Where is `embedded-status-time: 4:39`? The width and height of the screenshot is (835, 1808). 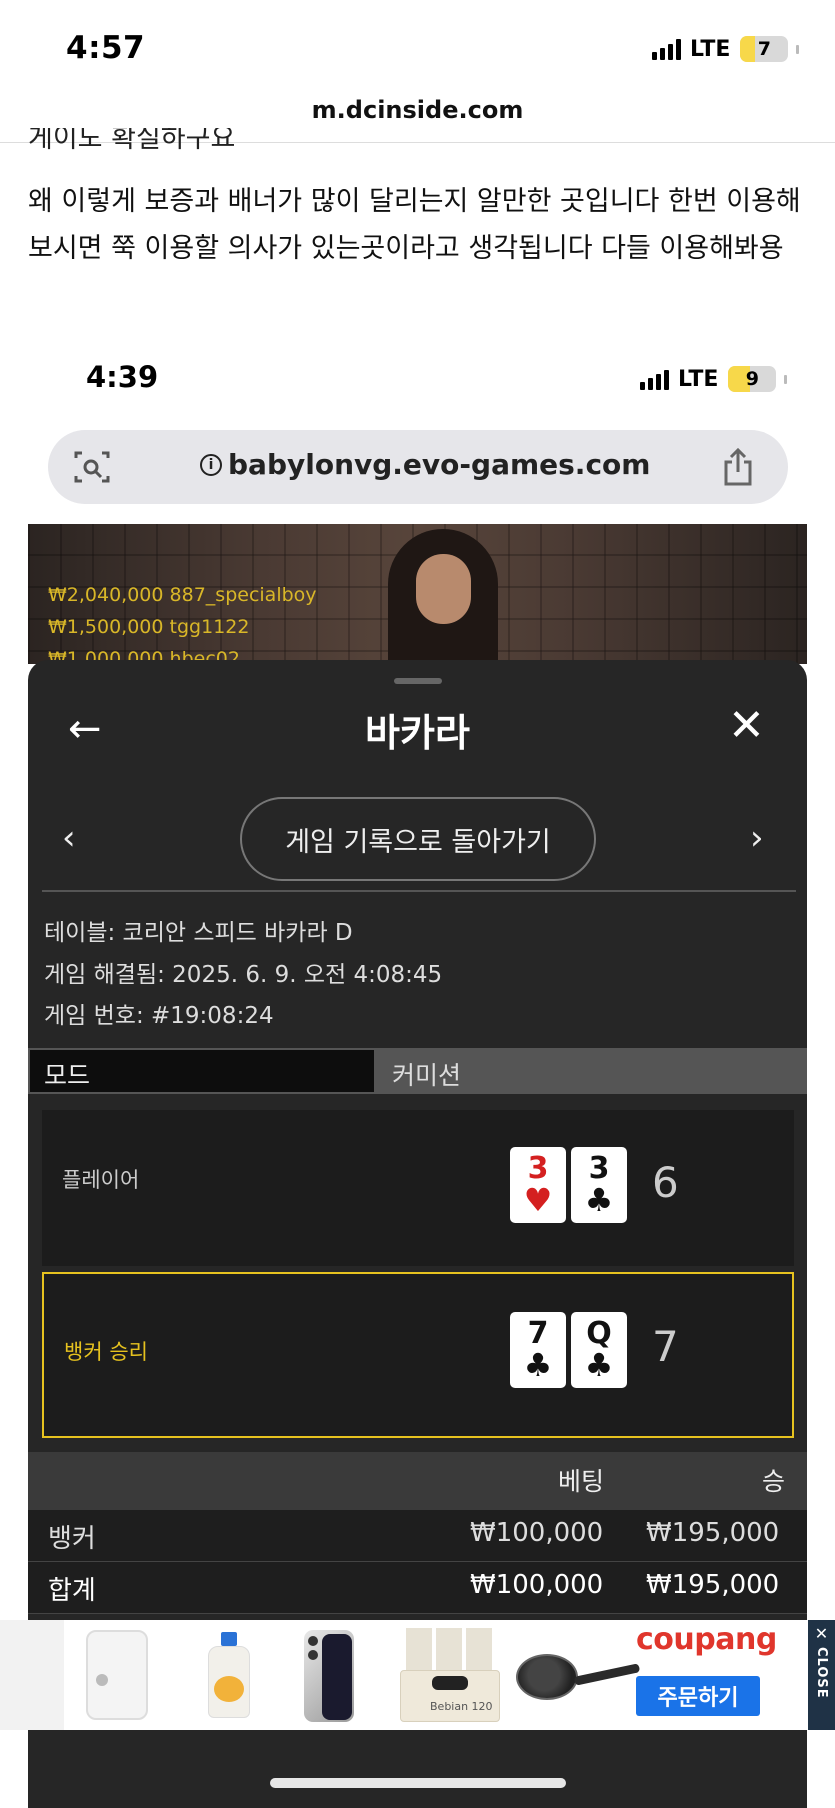
embedded-status-time: 4:39 is located at coordinates (122, 377).